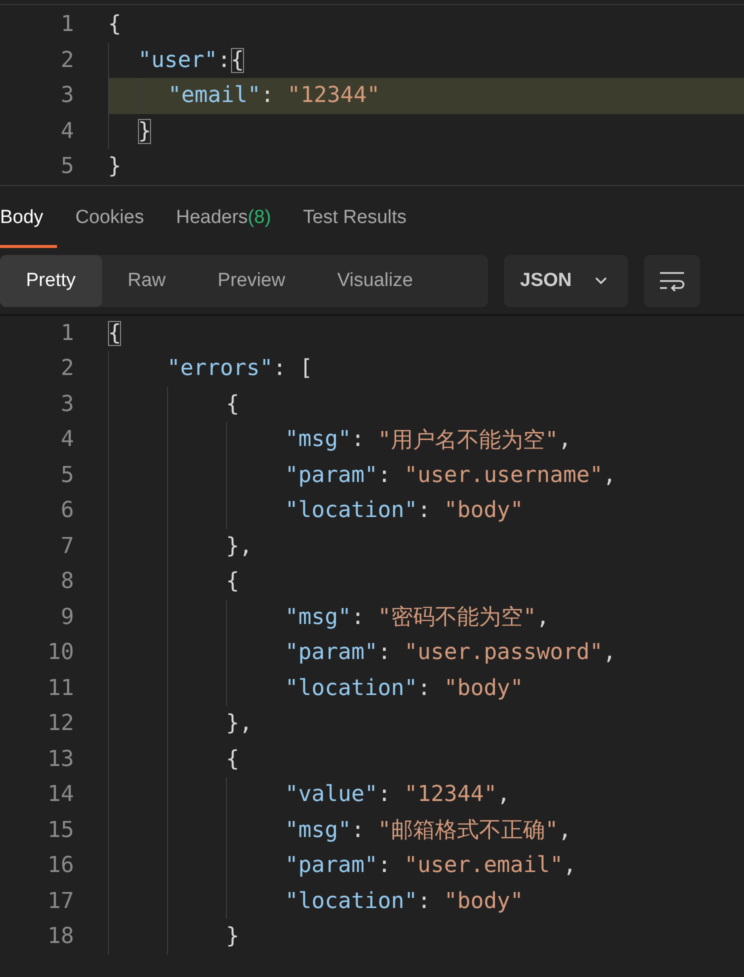 This screenshot has height=977, width=744. I want to click on format-dropdown: JSON, so click(566, 280).